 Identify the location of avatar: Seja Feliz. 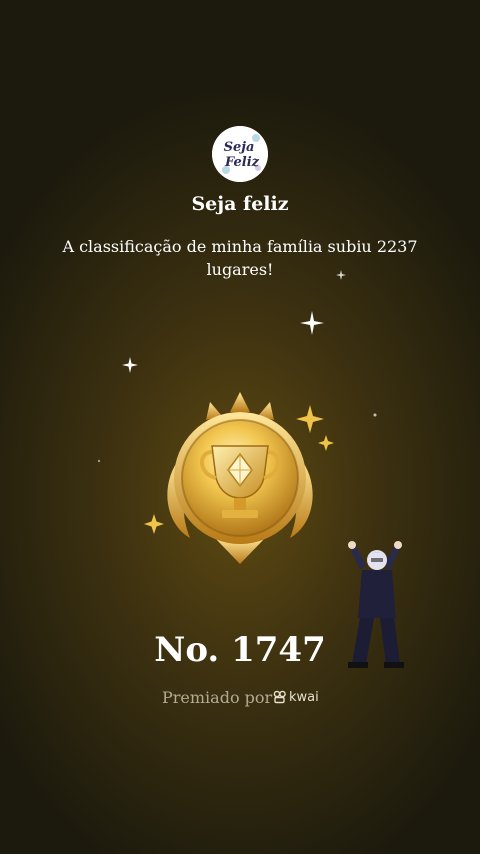
(240, 154).